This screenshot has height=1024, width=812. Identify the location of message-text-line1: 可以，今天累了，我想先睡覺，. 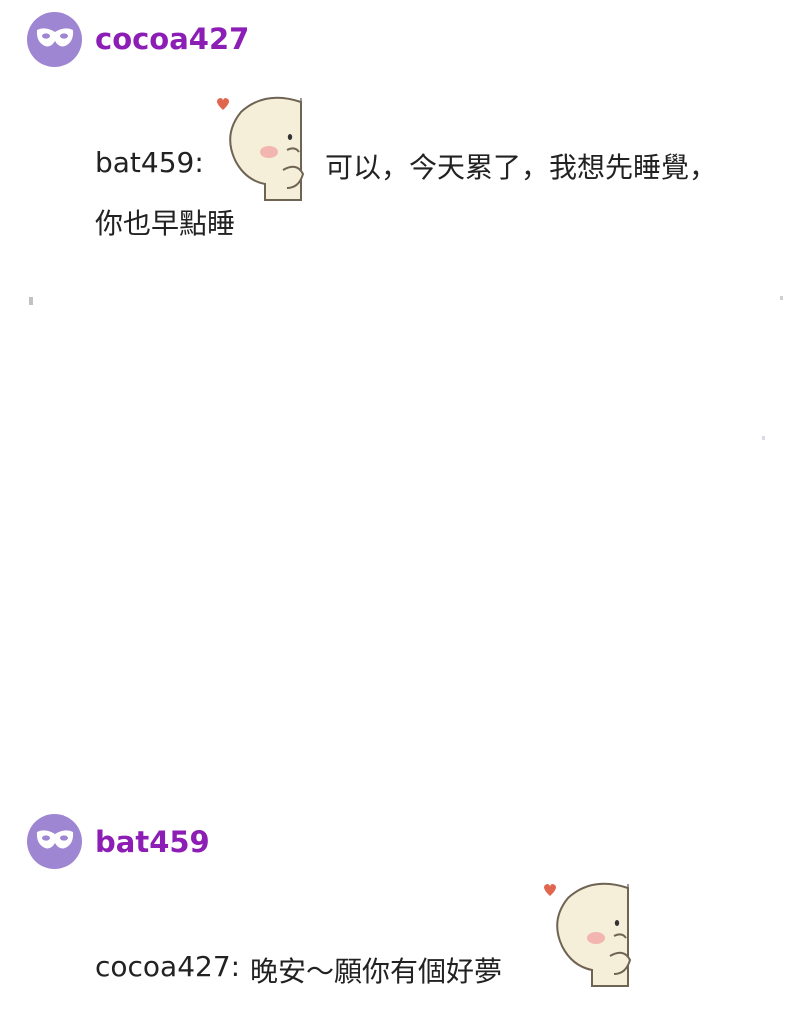
(521, 167).